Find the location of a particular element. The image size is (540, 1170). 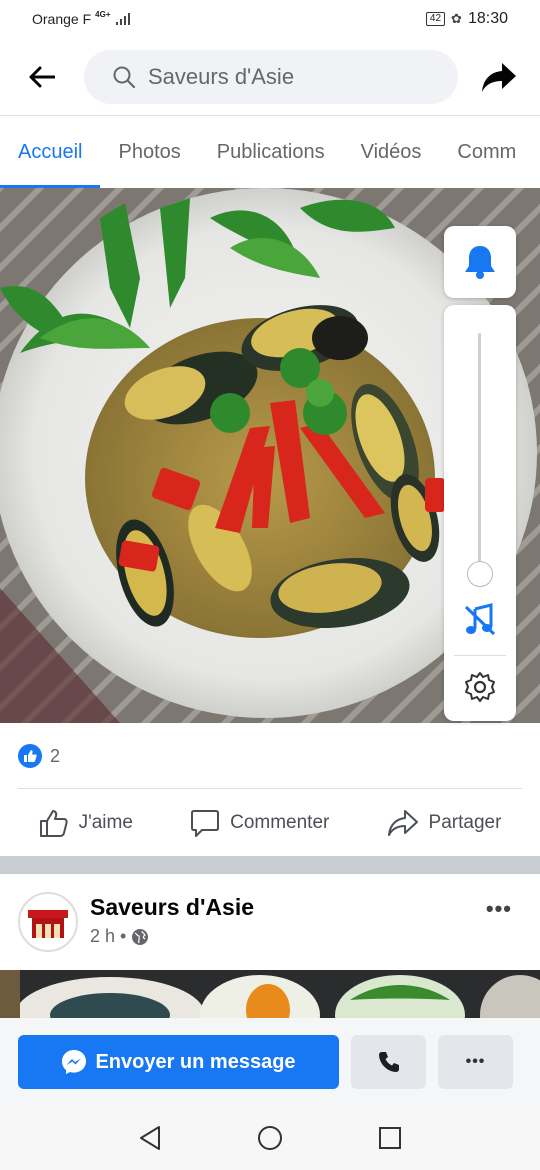

status-left: Orange F 4G+ is located at coordinates (81, 18).